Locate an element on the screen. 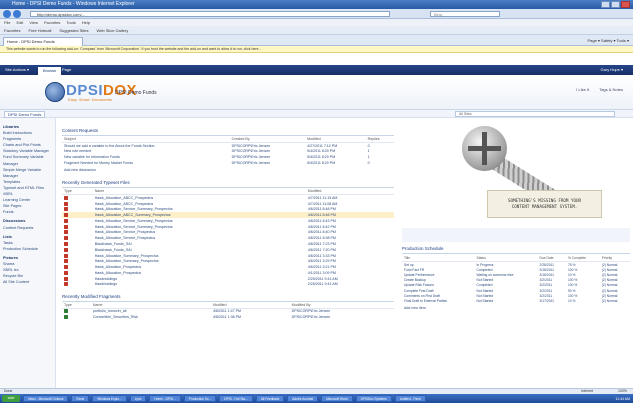 The height and width of the screenshot is (403, 633). user-menu: Gary Hupe ▾ is located at coordinates (612, 70).